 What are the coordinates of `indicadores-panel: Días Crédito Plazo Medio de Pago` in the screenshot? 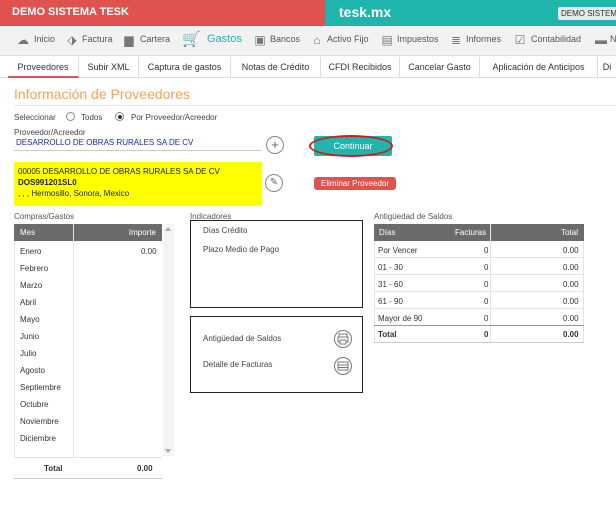 It's located at (276, 264).